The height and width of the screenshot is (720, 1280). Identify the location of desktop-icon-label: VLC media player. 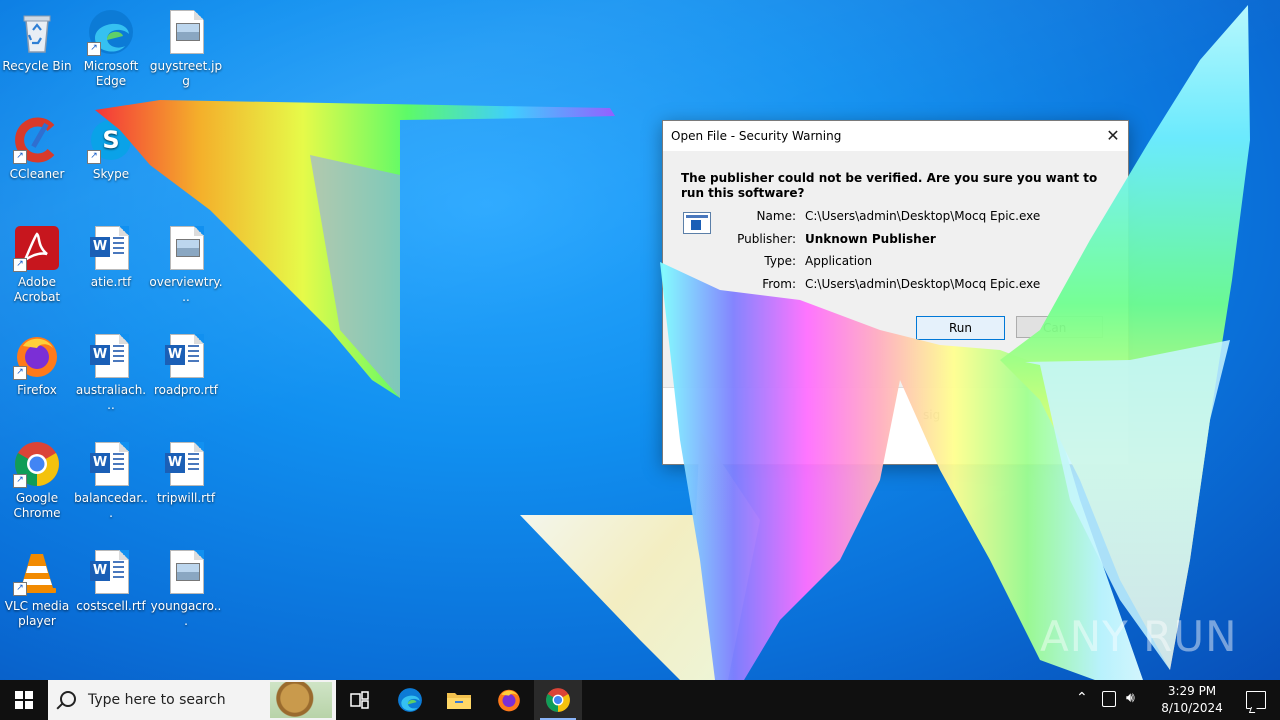
(37, 613).